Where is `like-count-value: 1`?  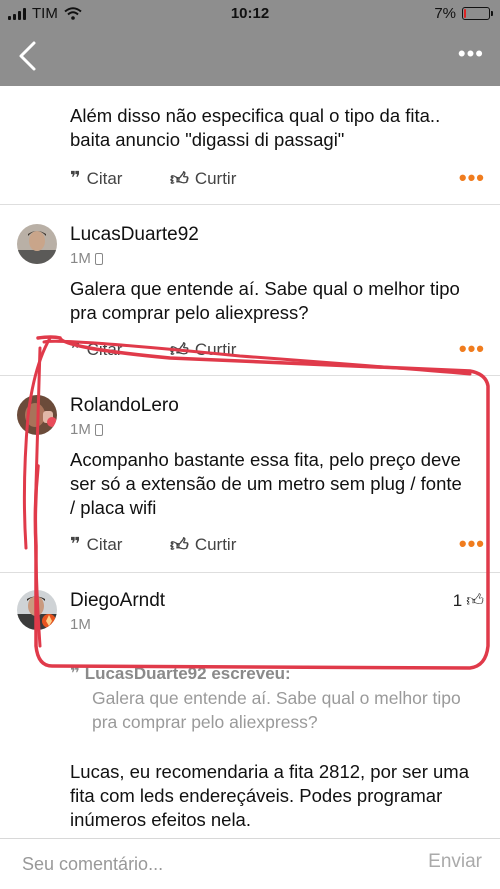
like-count-value: 1 is located at coordinates (457, 600).